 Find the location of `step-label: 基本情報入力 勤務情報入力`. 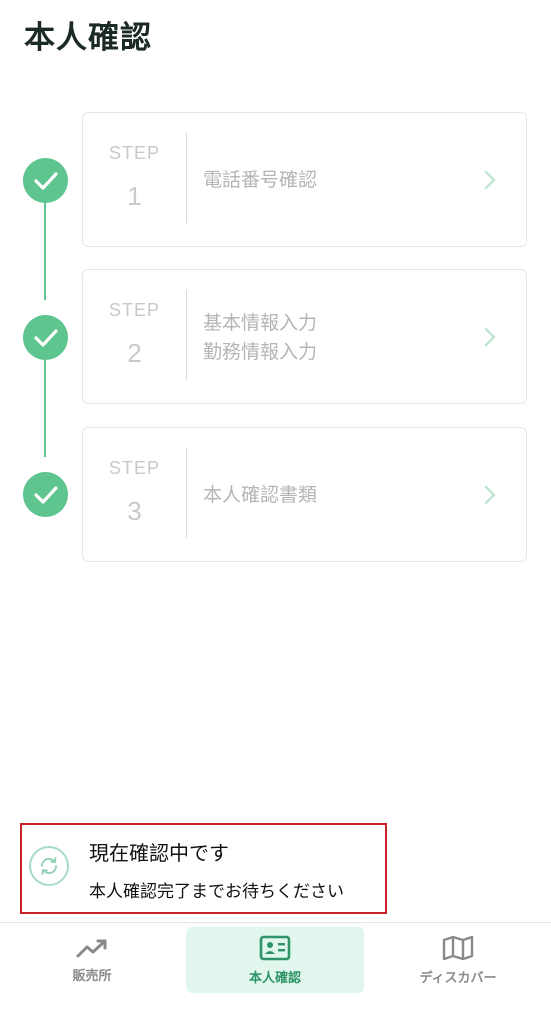

step-label: 基本情報入力 勤務情報入力 is located at coordinates (333, 337).